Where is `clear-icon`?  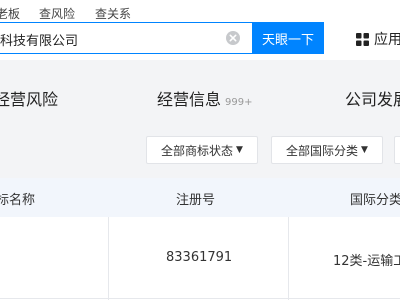
clear-icon is located at coordinates (233, 38).